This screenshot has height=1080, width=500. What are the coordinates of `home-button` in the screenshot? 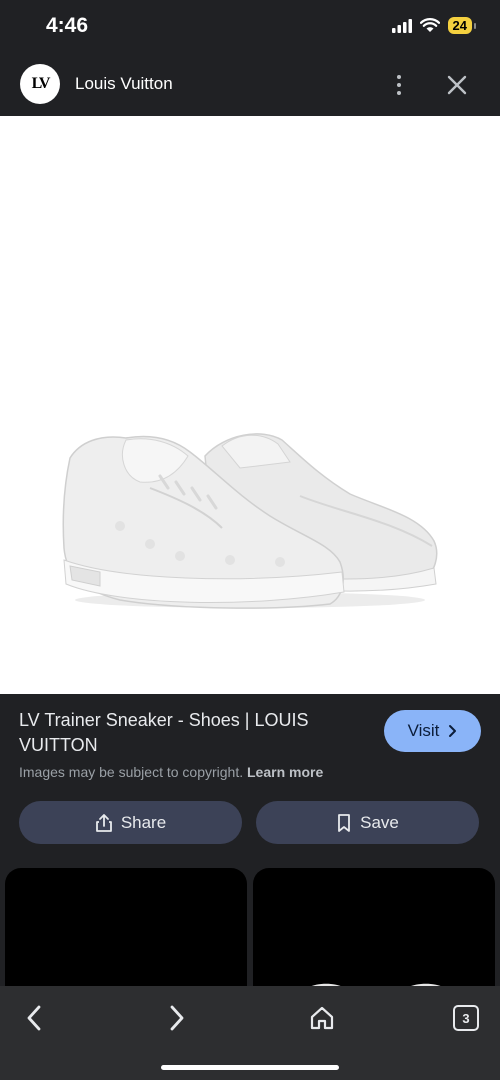 It's located at (322, 1018).